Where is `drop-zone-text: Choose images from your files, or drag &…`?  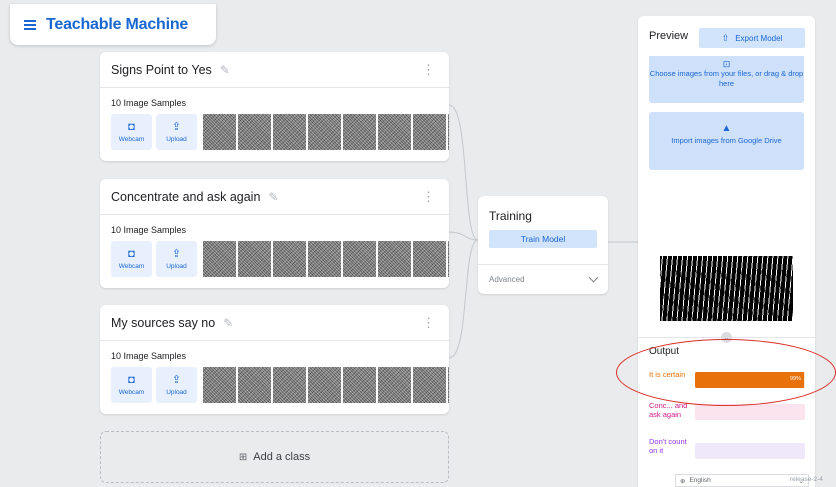 drop-zone-text: Choose images from your files, or drag &… is located at coordinates (726, 78).